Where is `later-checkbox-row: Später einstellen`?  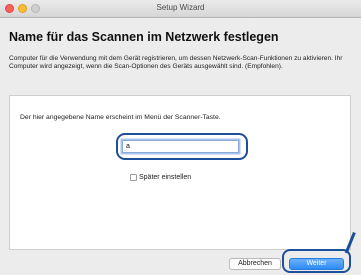 later-checkbox-row: Später einstellen is located at coordinates (160, 175).